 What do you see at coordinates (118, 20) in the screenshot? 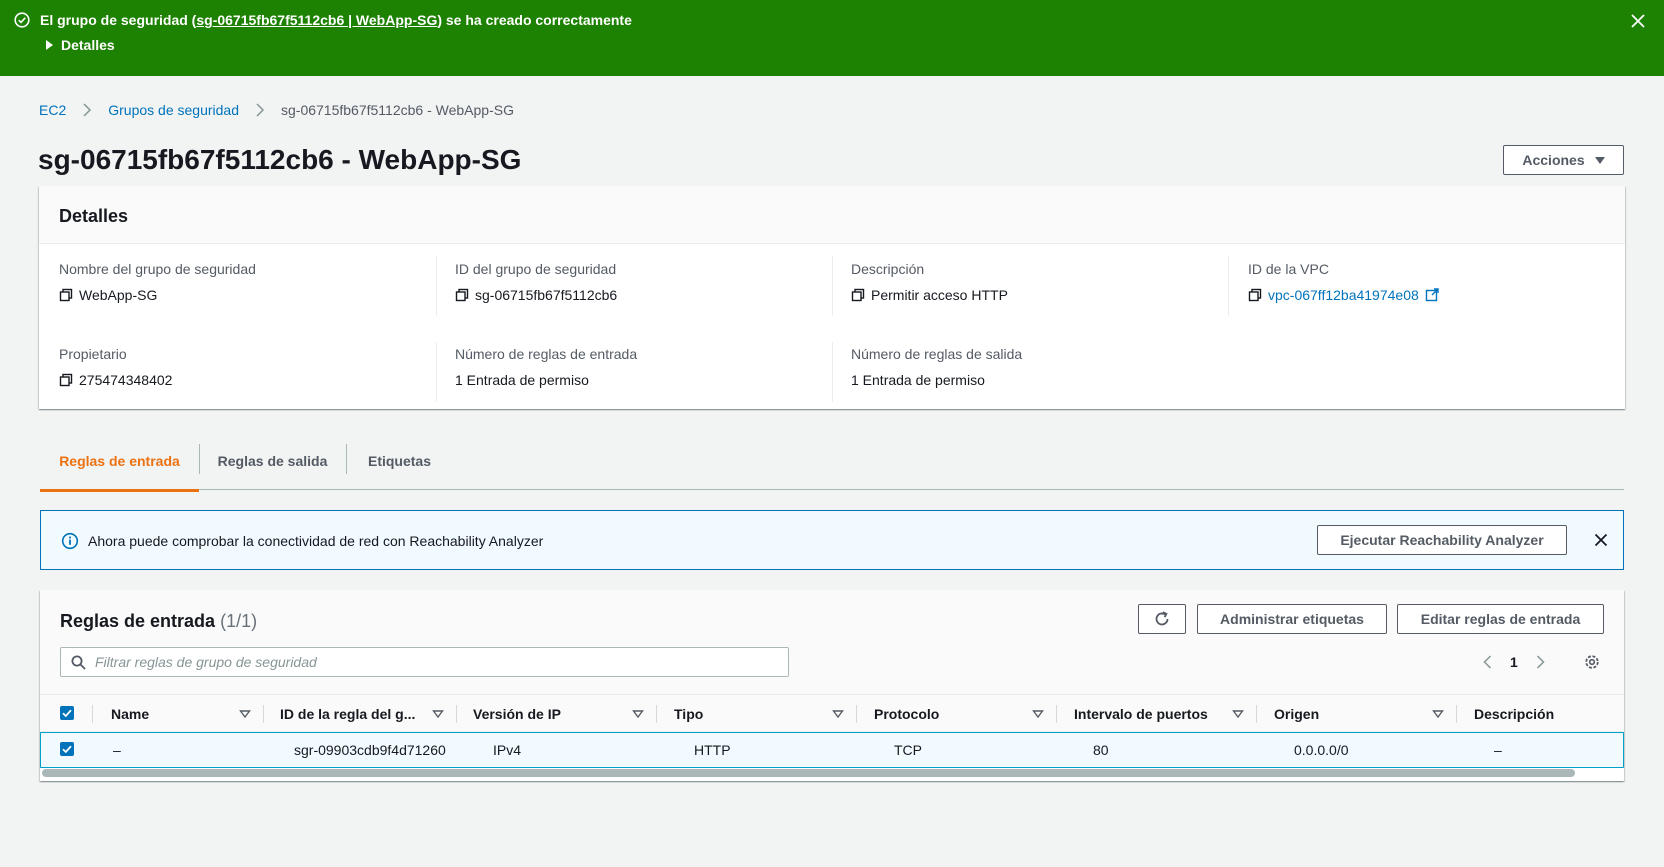
I see `flash-message-prefix: El grupo de seguridad (` at bounding box center [118, 20].